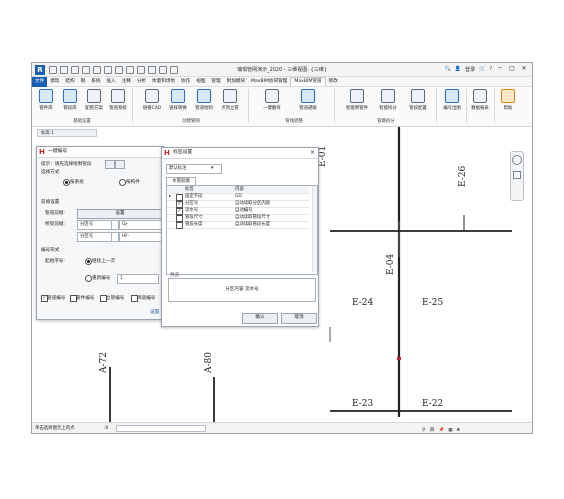  Describe the element at coordinates (432, 404) in the screenshot. I see `tag-e22: E-22` at that location.